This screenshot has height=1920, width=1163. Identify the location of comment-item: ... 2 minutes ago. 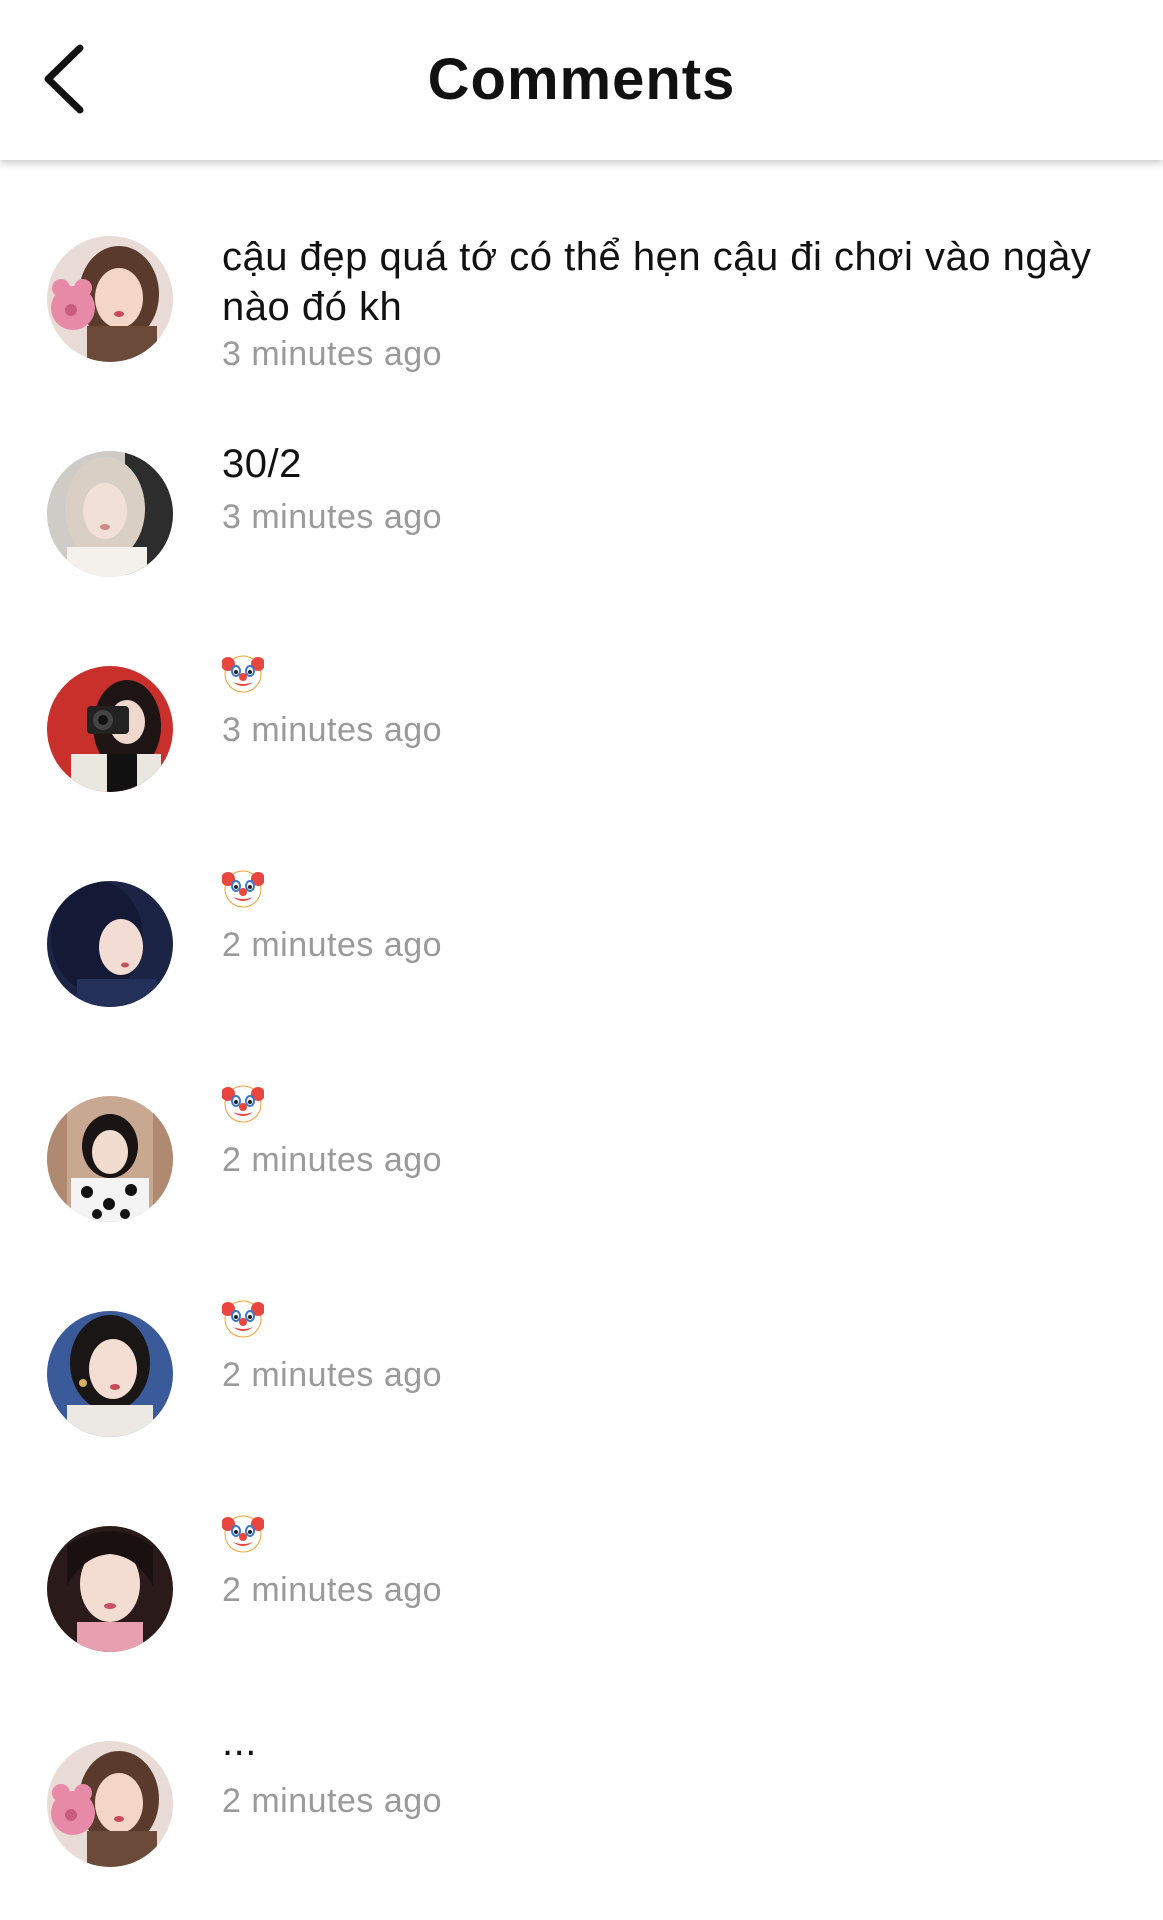
(581, 1795).